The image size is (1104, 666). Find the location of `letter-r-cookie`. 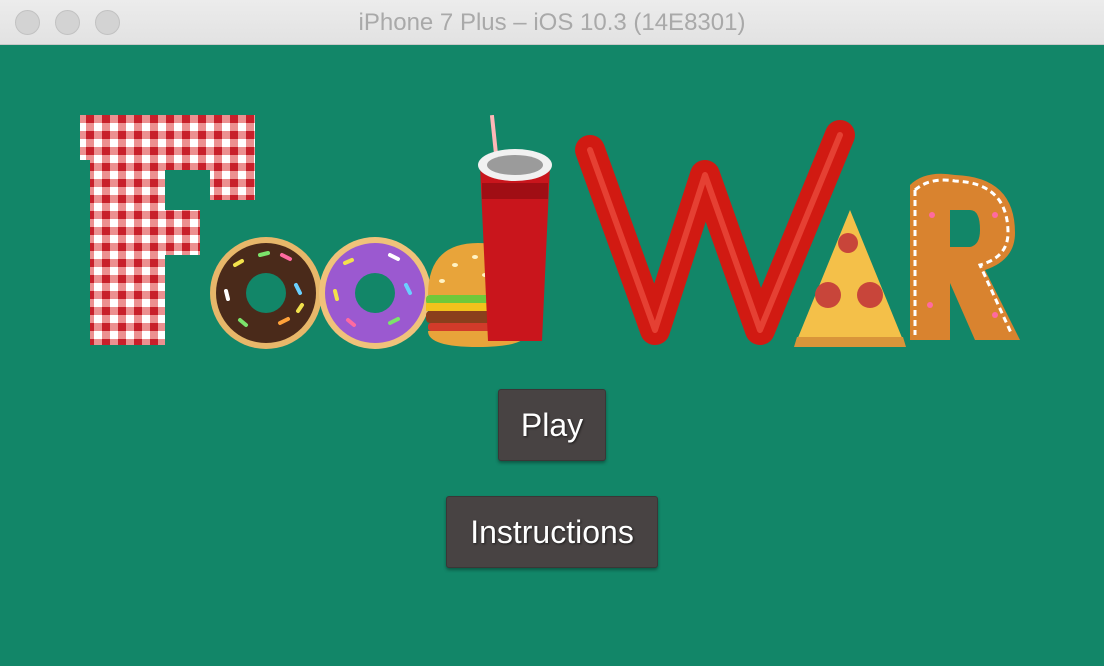

letter-r-cookie is located at coordinates (965, 256).